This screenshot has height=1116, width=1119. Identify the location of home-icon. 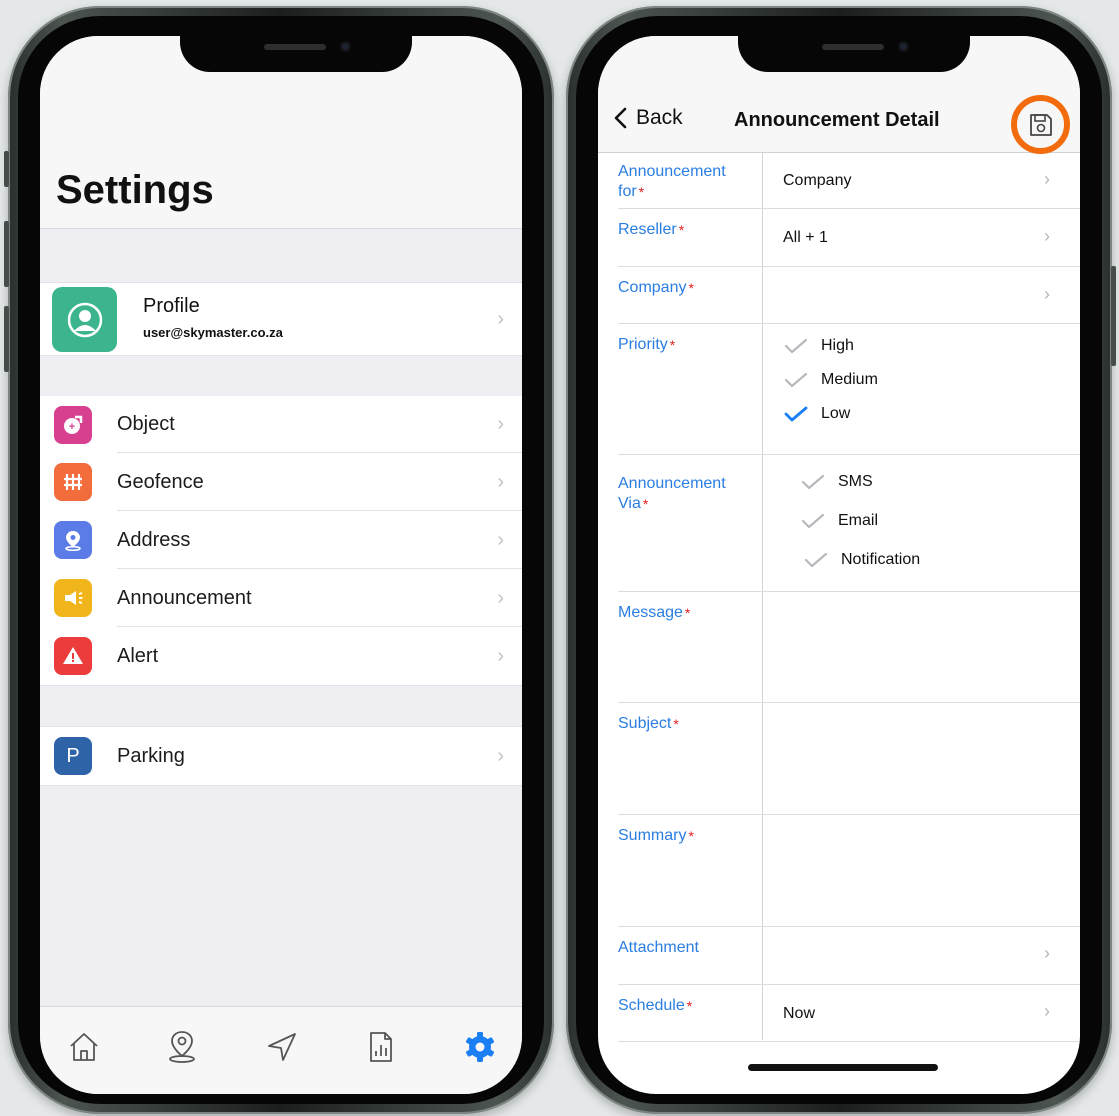
(84, 1047).